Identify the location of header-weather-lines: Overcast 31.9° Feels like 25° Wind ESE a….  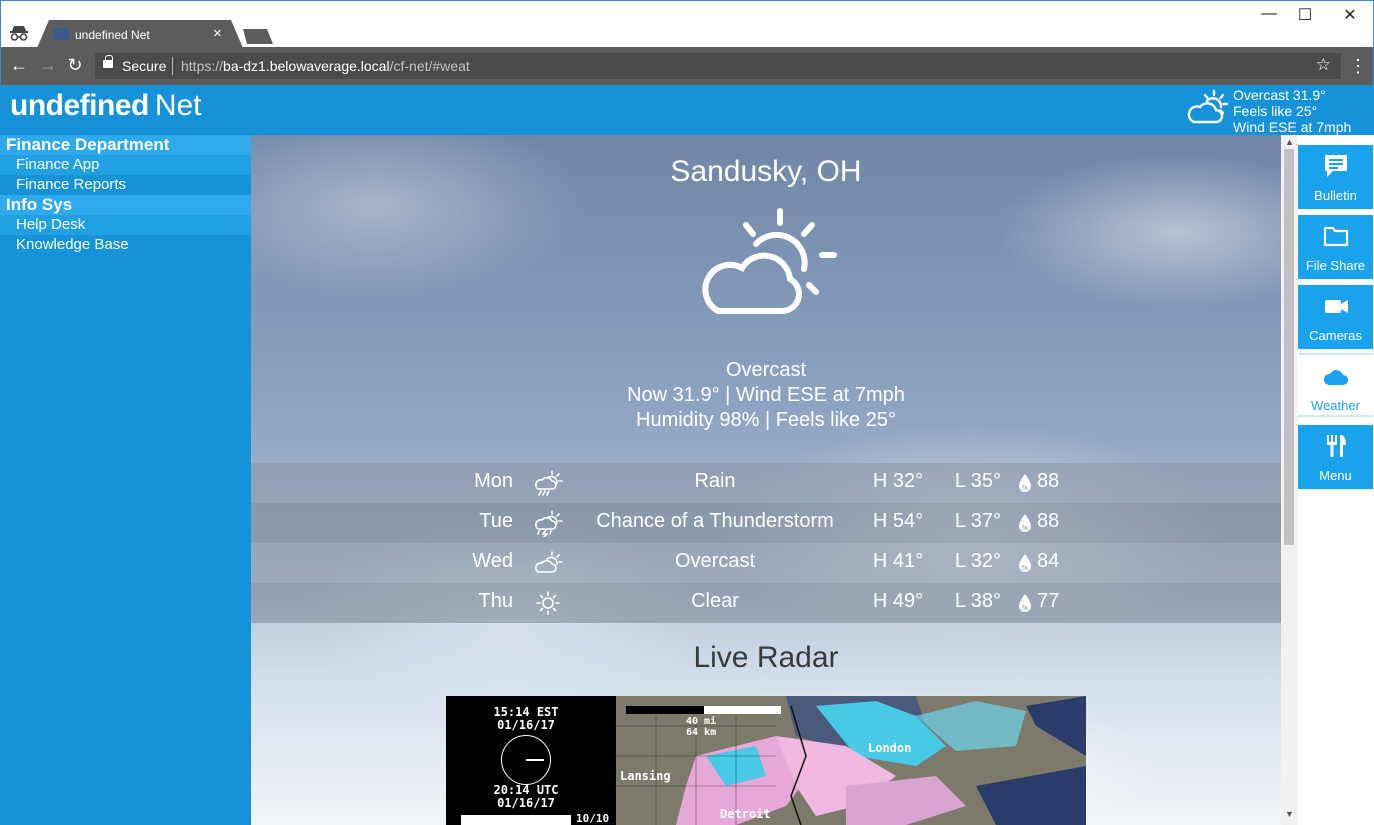
(1292, 111).